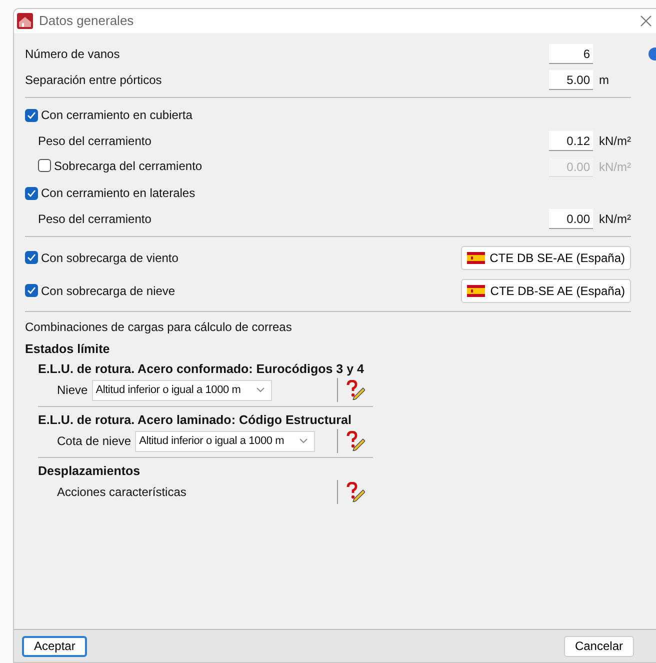  Describe the element at coordinates (121, 492) in the screenshot. I see `field-label: Acciones características` at that location.